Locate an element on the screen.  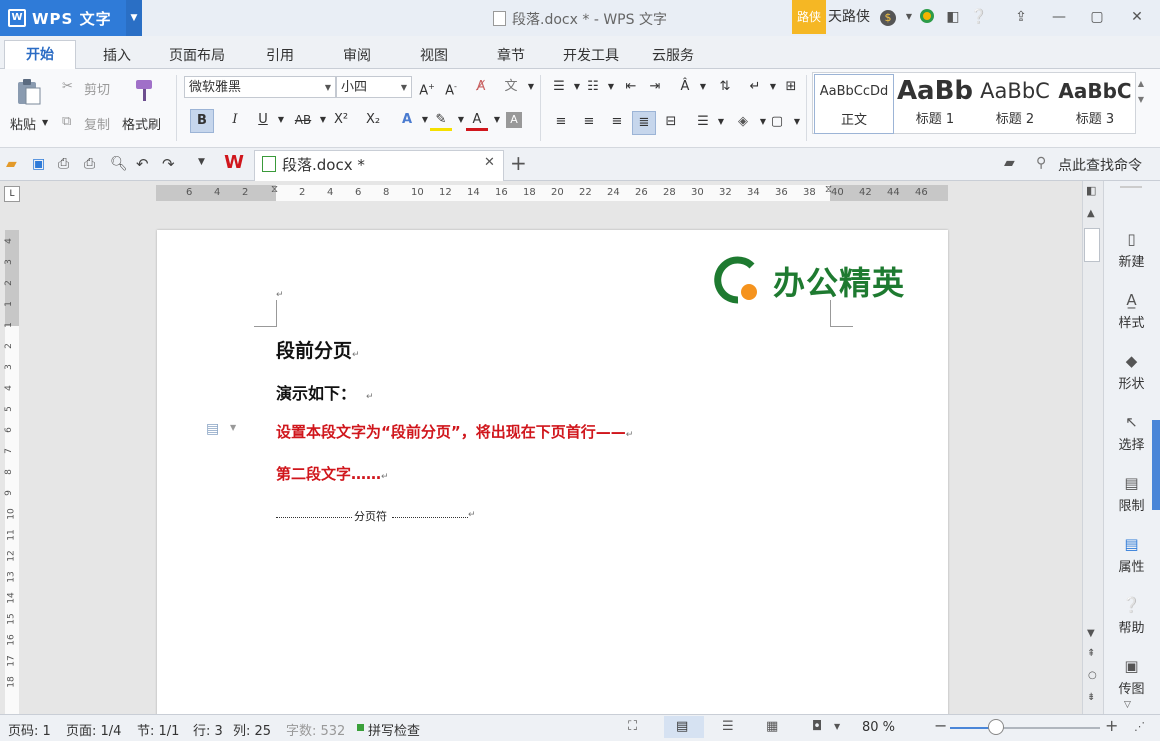
style-heading-2: AaBbC 标题 2 is located at coordinates (1015, 103).